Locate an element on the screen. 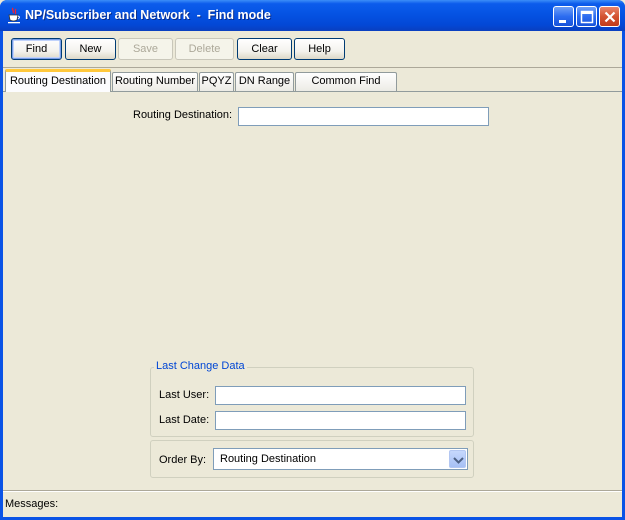  clear-button: Clear is located at coordinates (264, 49).